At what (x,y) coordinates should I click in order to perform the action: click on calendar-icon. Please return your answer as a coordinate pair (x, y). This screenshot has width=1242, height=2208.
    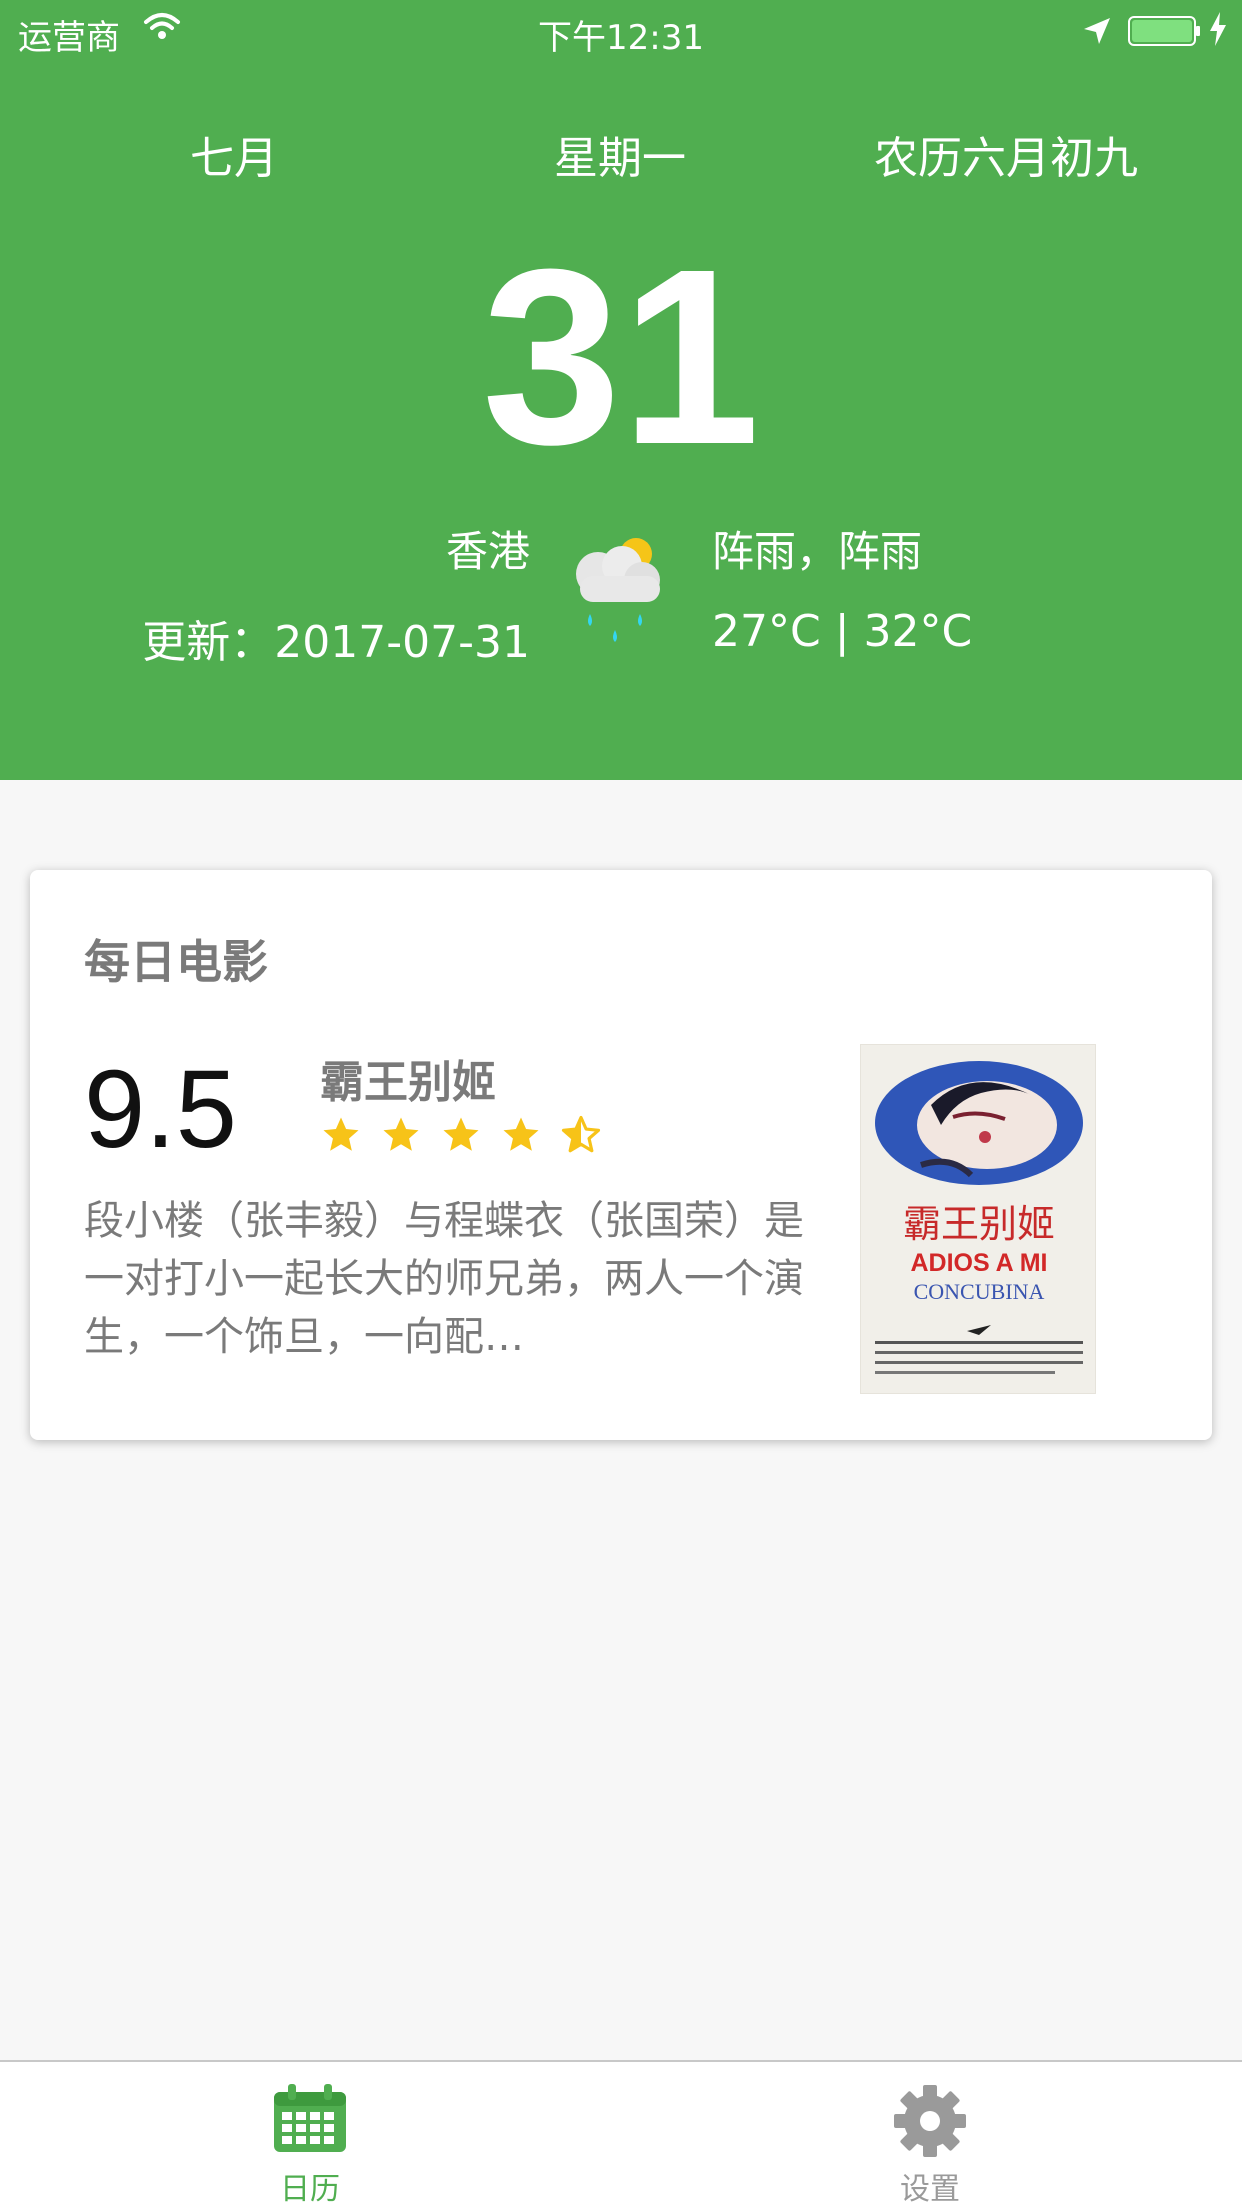
    Looking at the image, I should click on (310, 2118).